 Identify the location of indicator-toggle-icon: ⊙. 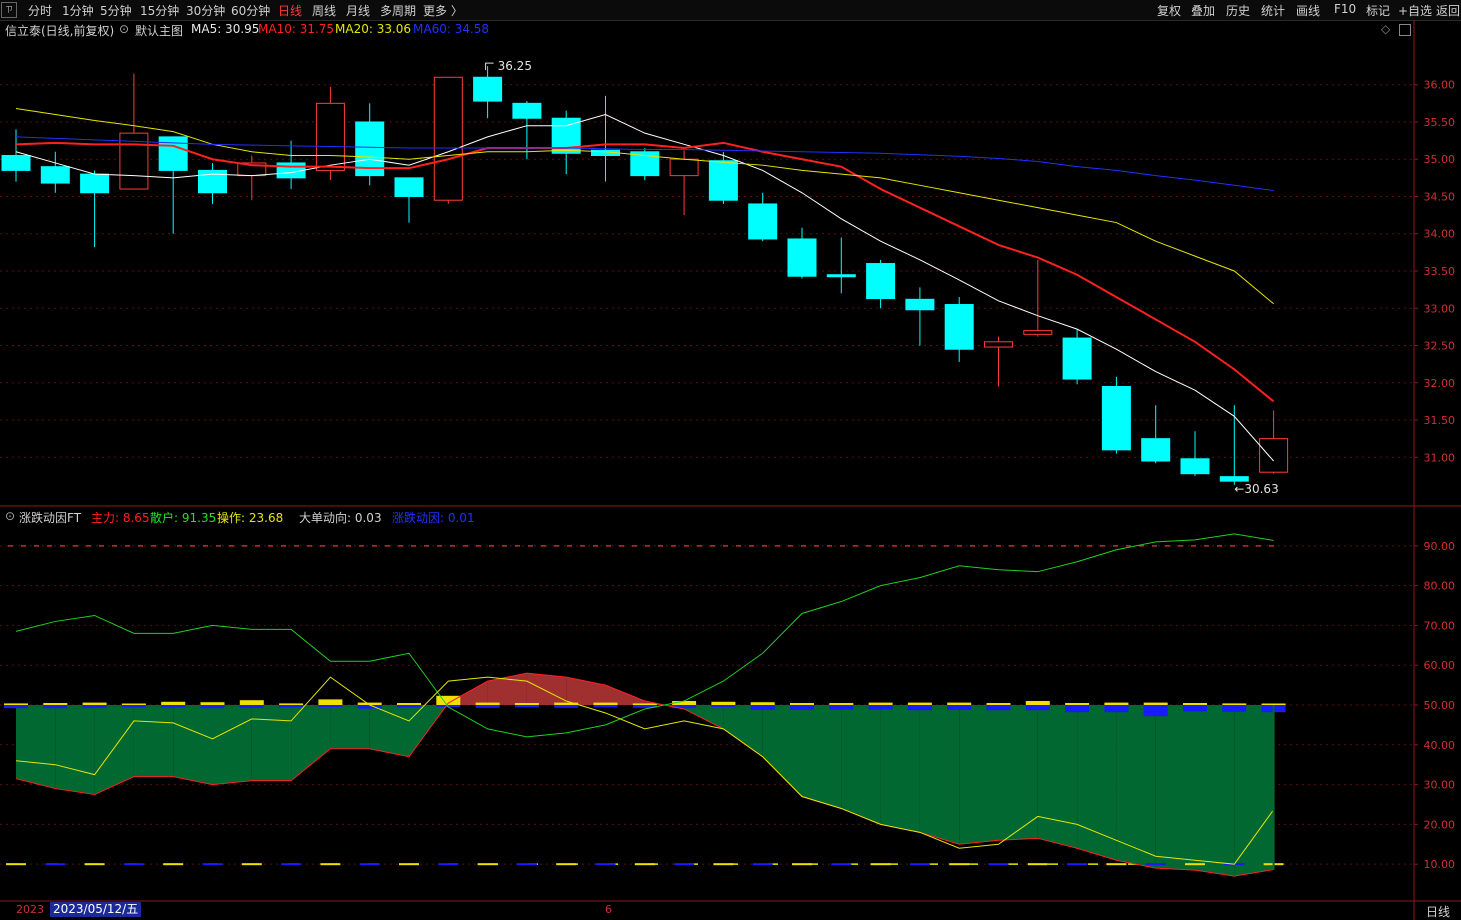
(10, 516).